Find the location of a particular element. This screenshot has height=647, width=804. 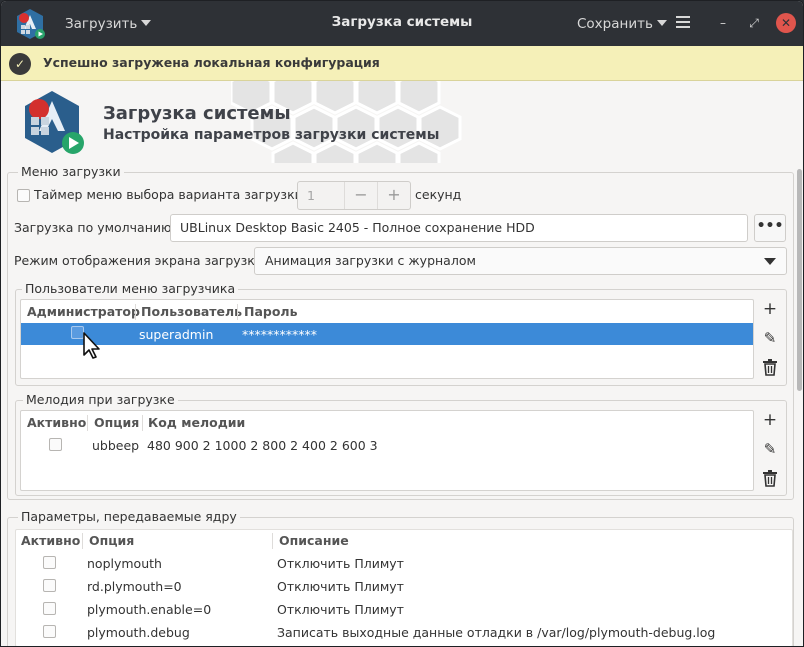

column-header: Пароль is located at coordinates (271, 311).